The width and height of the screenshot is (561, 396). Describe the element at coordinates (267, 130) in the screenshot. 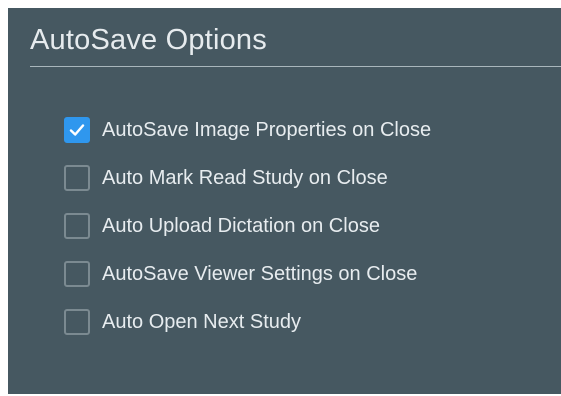

I see `option-label: AutoSave Image Properties on Close` at that location.